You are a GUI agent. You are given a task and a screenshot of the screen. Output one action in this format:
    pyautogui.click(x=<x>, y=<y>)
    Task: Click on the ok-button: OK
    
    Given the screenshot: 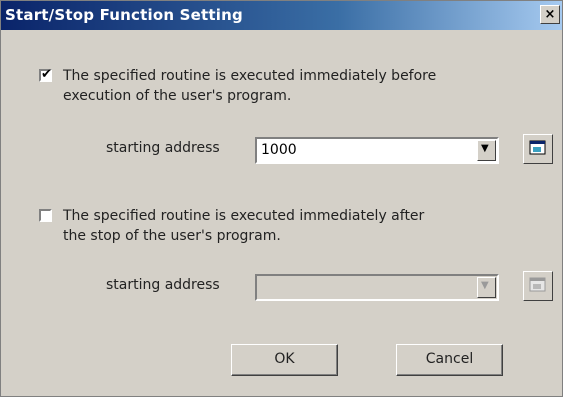 What is the action you would take?
    pyautogui.click(x=284, y=360)
    